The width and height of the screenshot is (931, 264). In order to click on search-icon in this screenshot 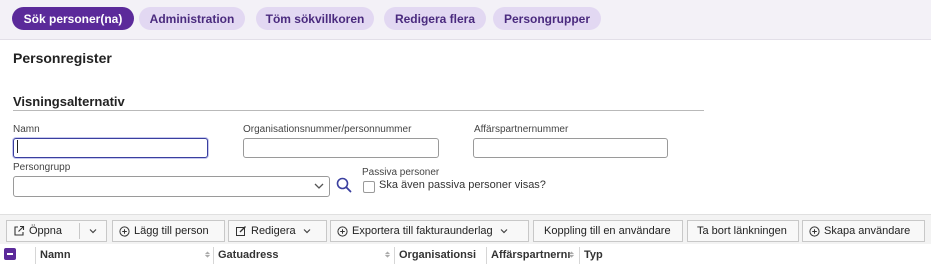, I will do `click(344, 185)`.